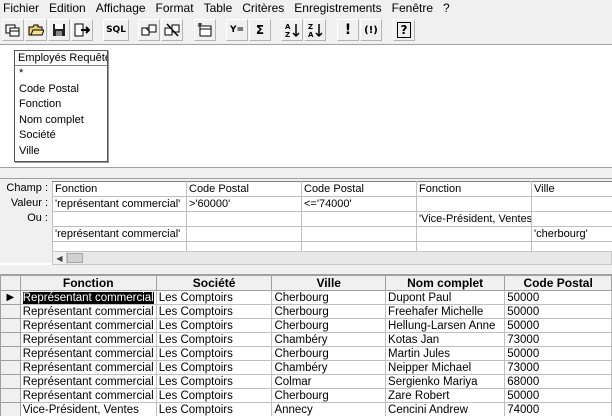 The height and width of the screenshot is (416, 612). What do you see at coordinates (558, 381) in the screenshot?
I see `cell-code-postal: 68000` at bounding box center [558, 381].